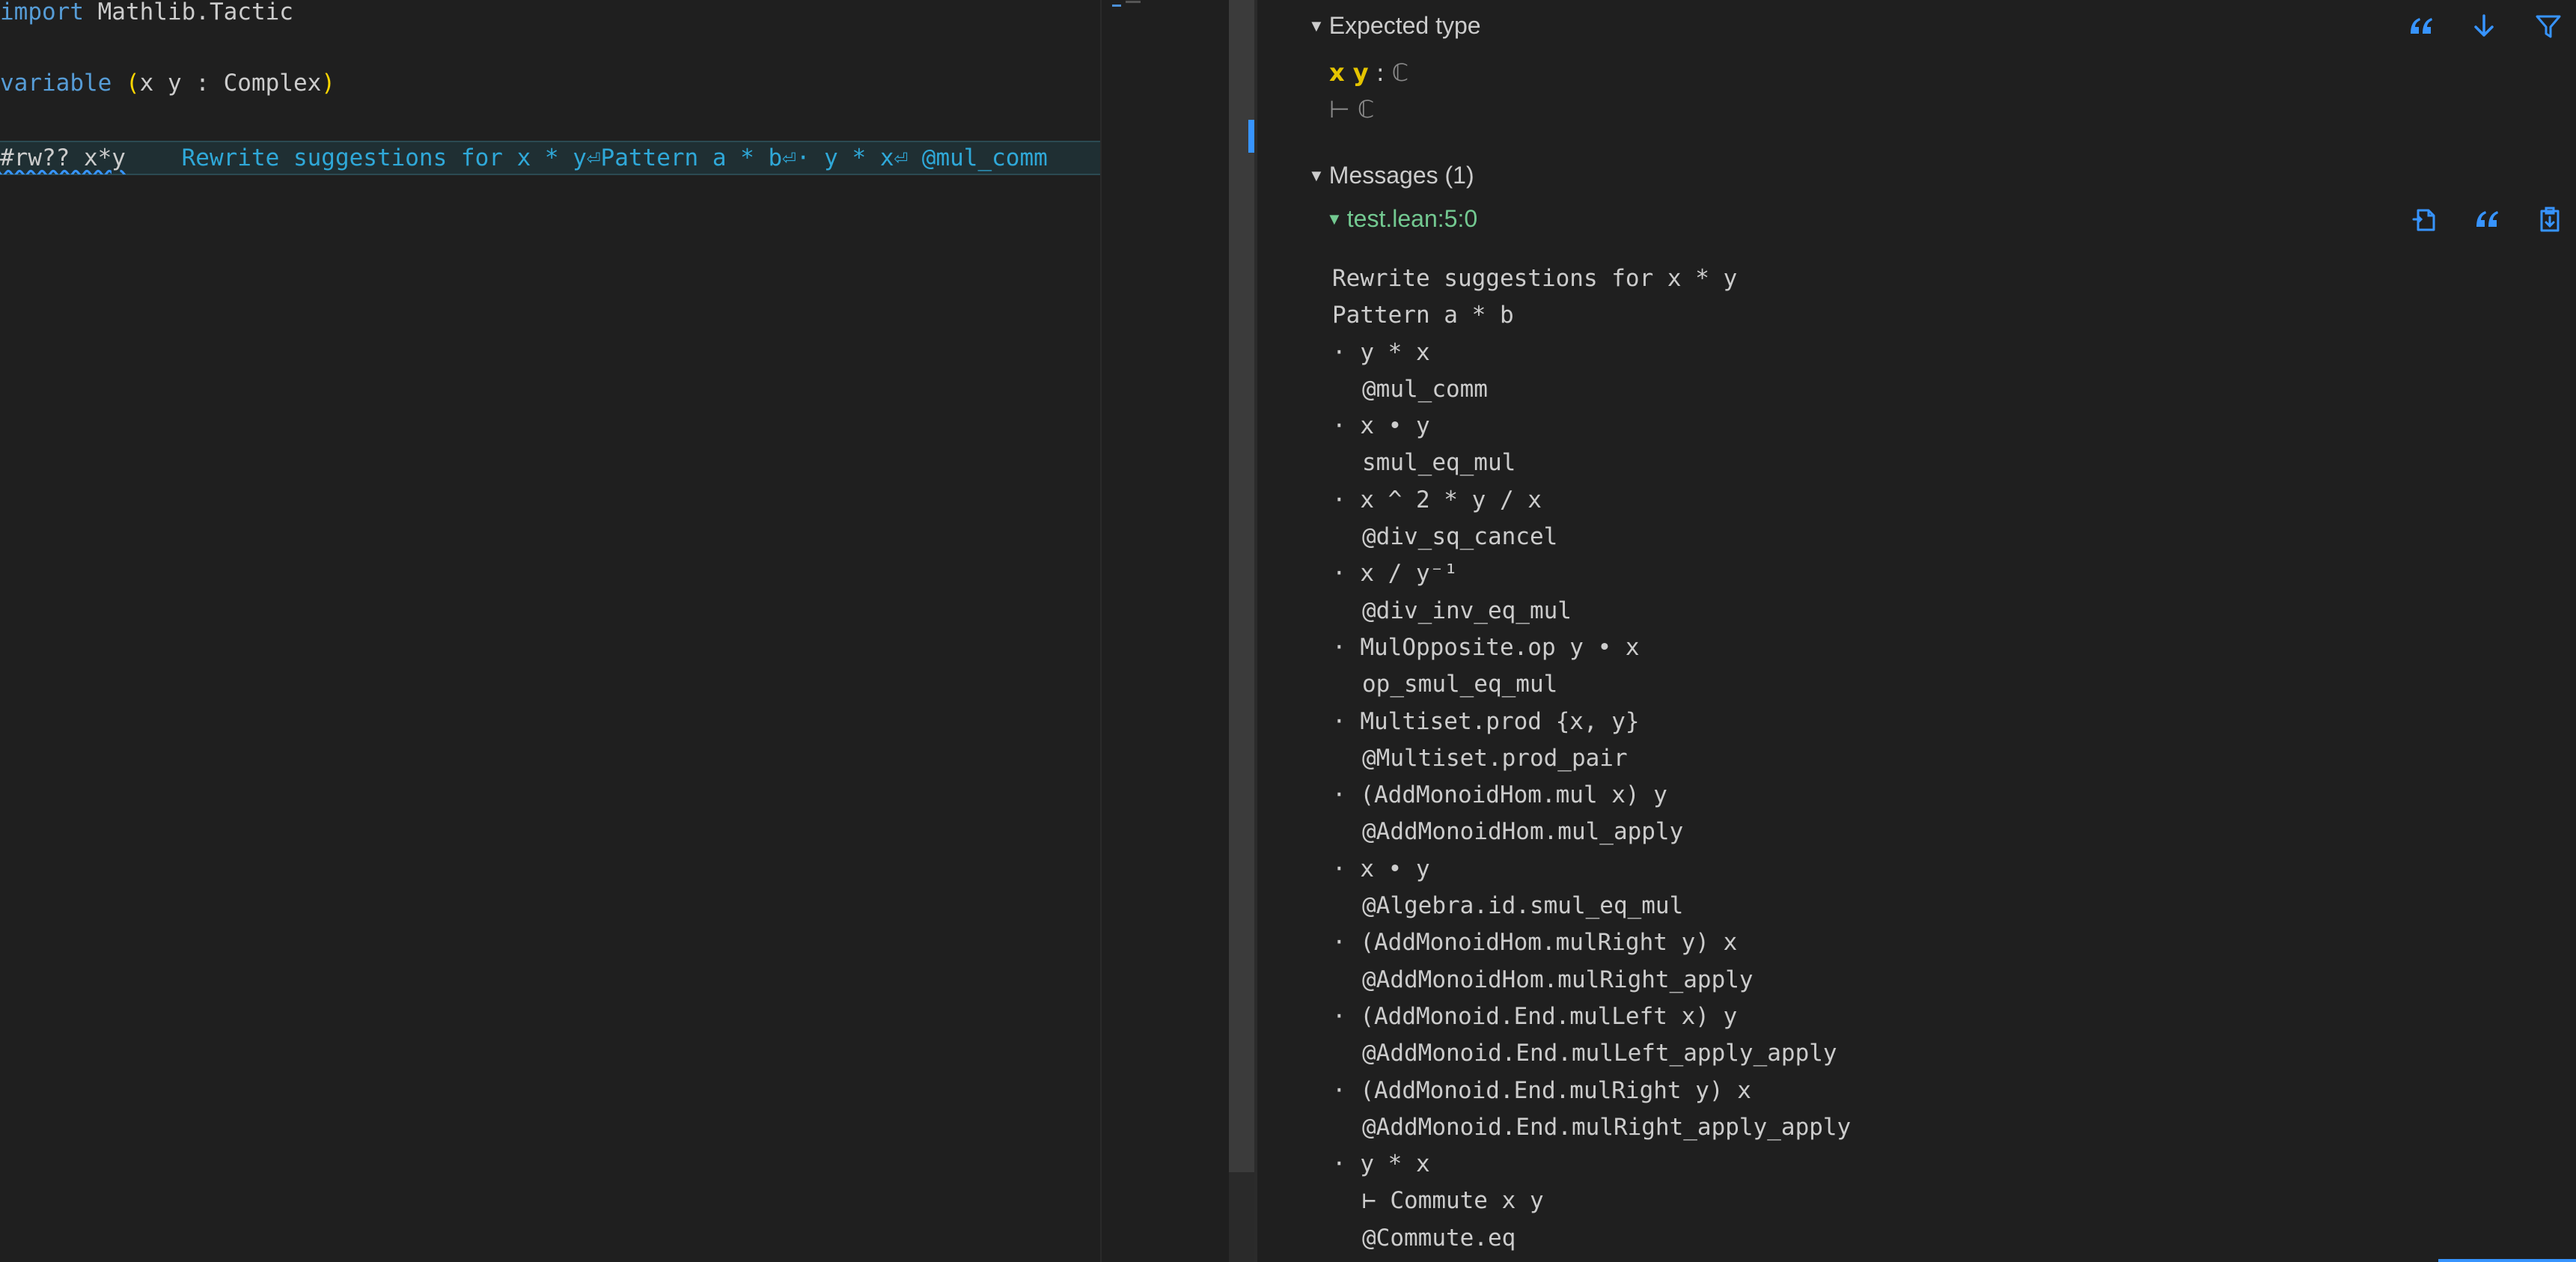 This screenshot has height=1262, width=2576. What do you see at coordinates (2425, 220) in the screenshot?
I see `copy-to-file-icon` at bounding box center [2425, 220].